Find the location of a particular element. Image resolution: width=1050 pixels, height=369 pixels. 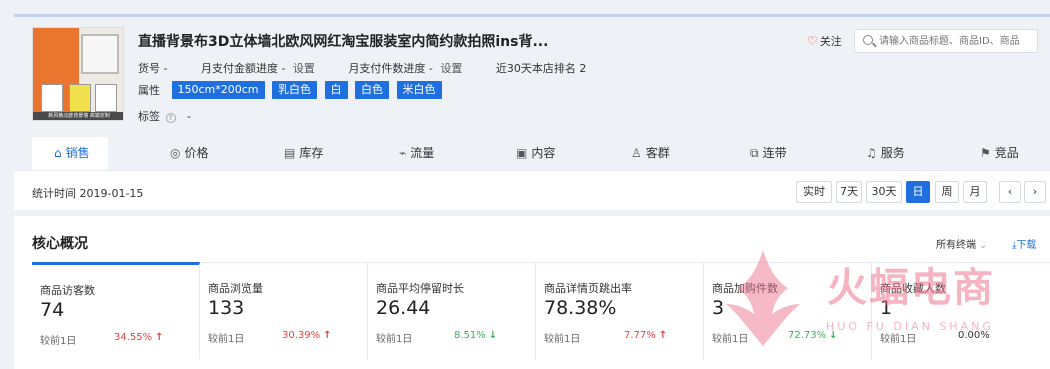

tab-traffic: ⌁ 流量 is located at coordinates (416, 153).